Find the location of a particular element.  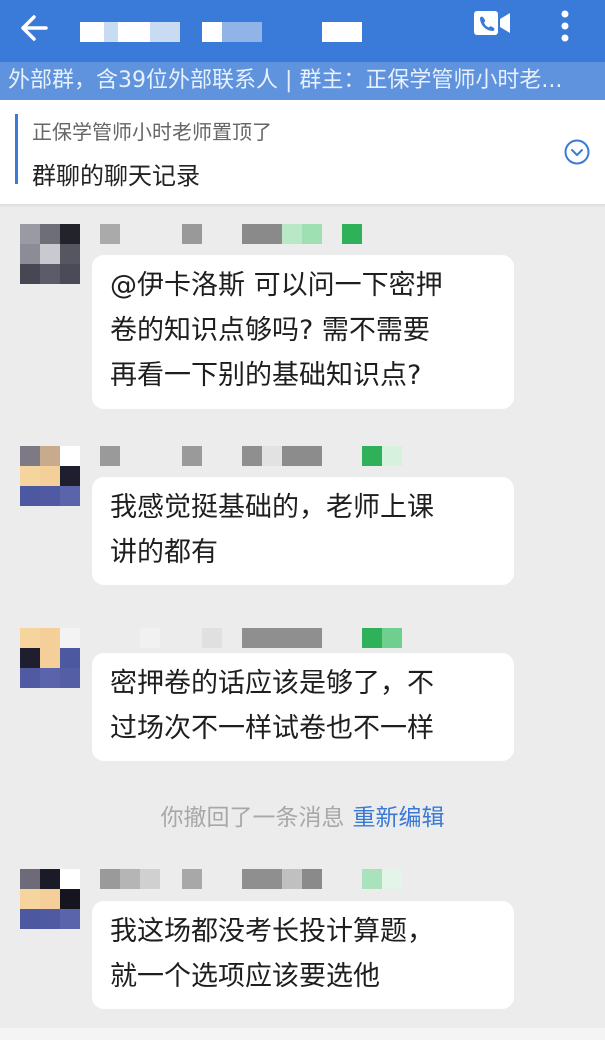

message-bubble: @伊卡洛斯 可以问一下密押 卷的知识点够吗? 需不需要 再看一下别的基础知识点? is located at coordinates (303, 332).